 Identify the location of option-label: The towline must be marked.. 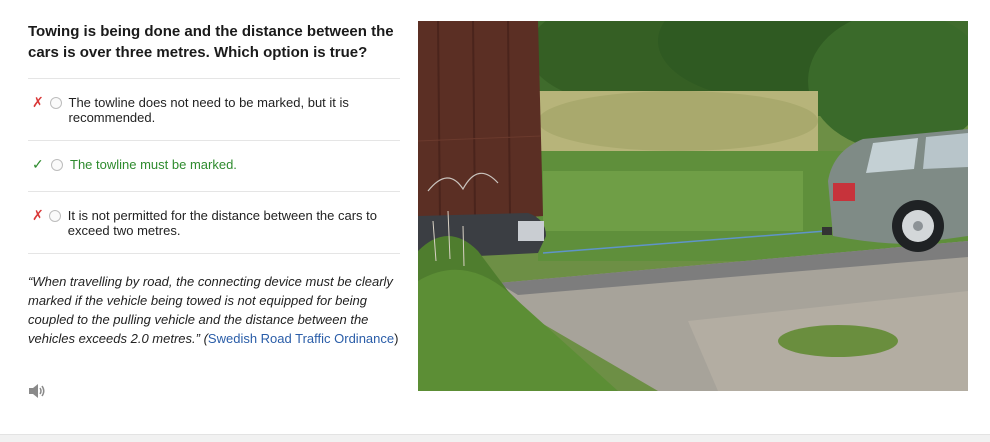
(153, 164).